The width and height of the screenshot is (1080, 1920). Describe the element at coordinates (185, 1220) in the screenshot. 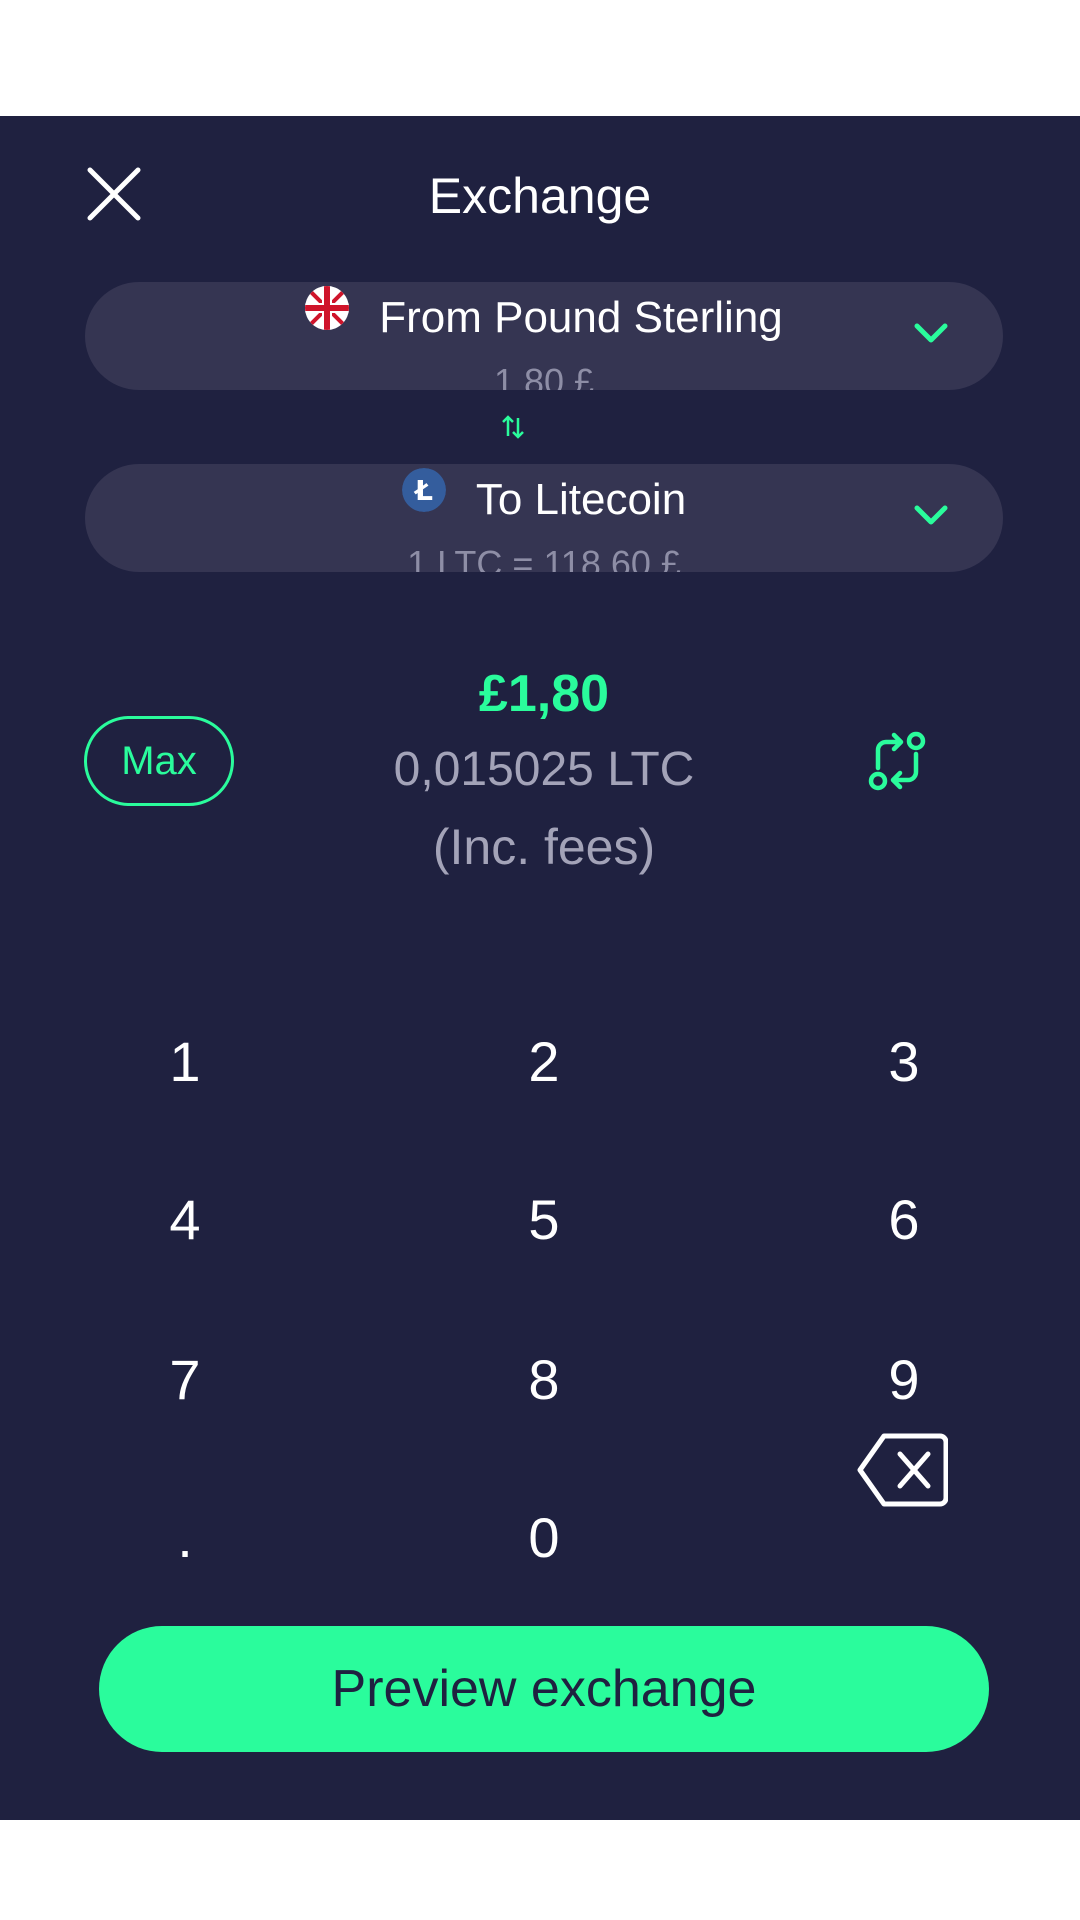

I see `keypad-key-4: 4` at that location.